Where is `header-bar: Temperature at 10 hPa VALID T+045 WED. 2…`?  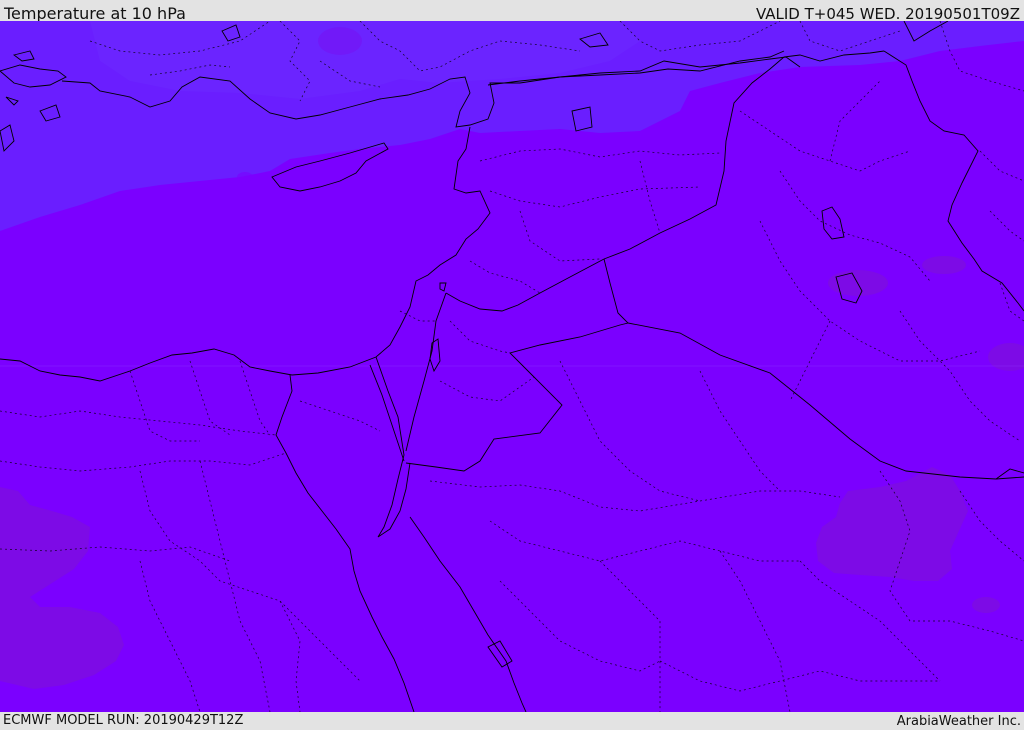 header-bar: Temperature at 10 hPa VALID T+045 WED. 2… is located at coordinates (512, 11).